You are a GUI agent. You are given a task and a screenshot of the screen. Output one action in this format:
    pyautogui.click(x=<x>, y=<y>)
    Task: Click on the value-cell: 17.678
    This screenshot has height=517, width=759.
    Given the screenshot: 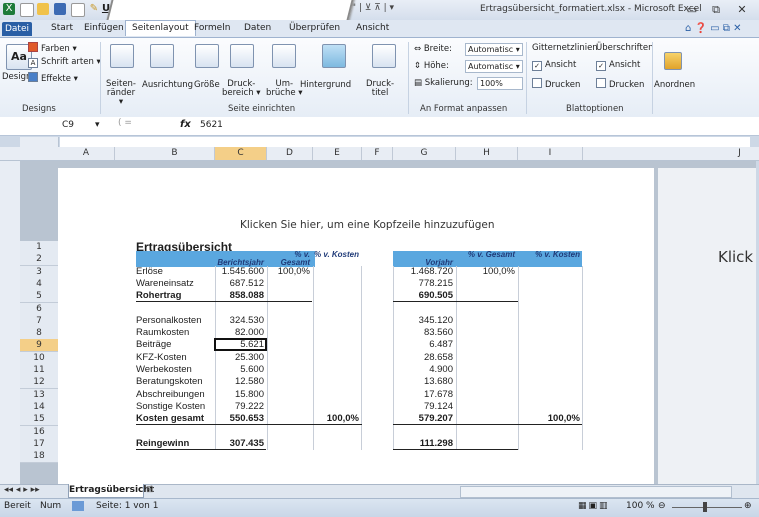 What is the action you would take?
    pyautogui.click(x=424, y=395)
    